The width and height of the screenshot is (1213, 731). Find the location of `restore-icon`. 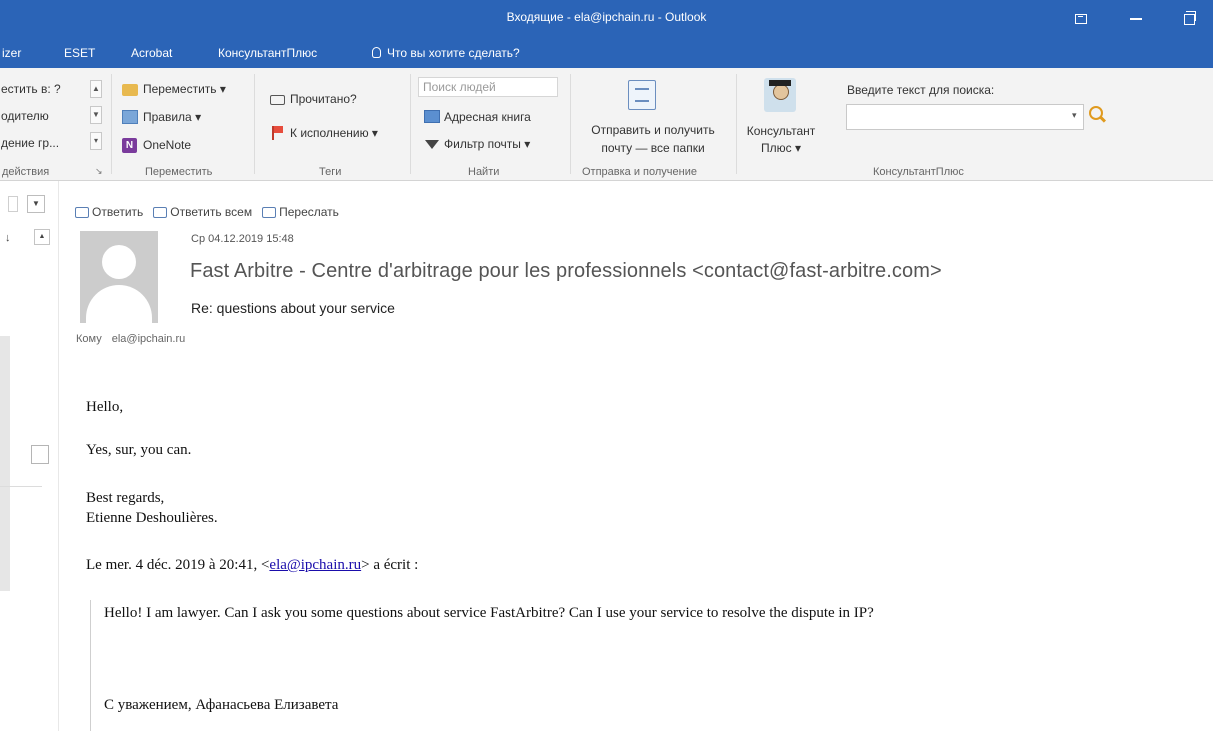

restore-icon is located at coordinates (1189, 17).